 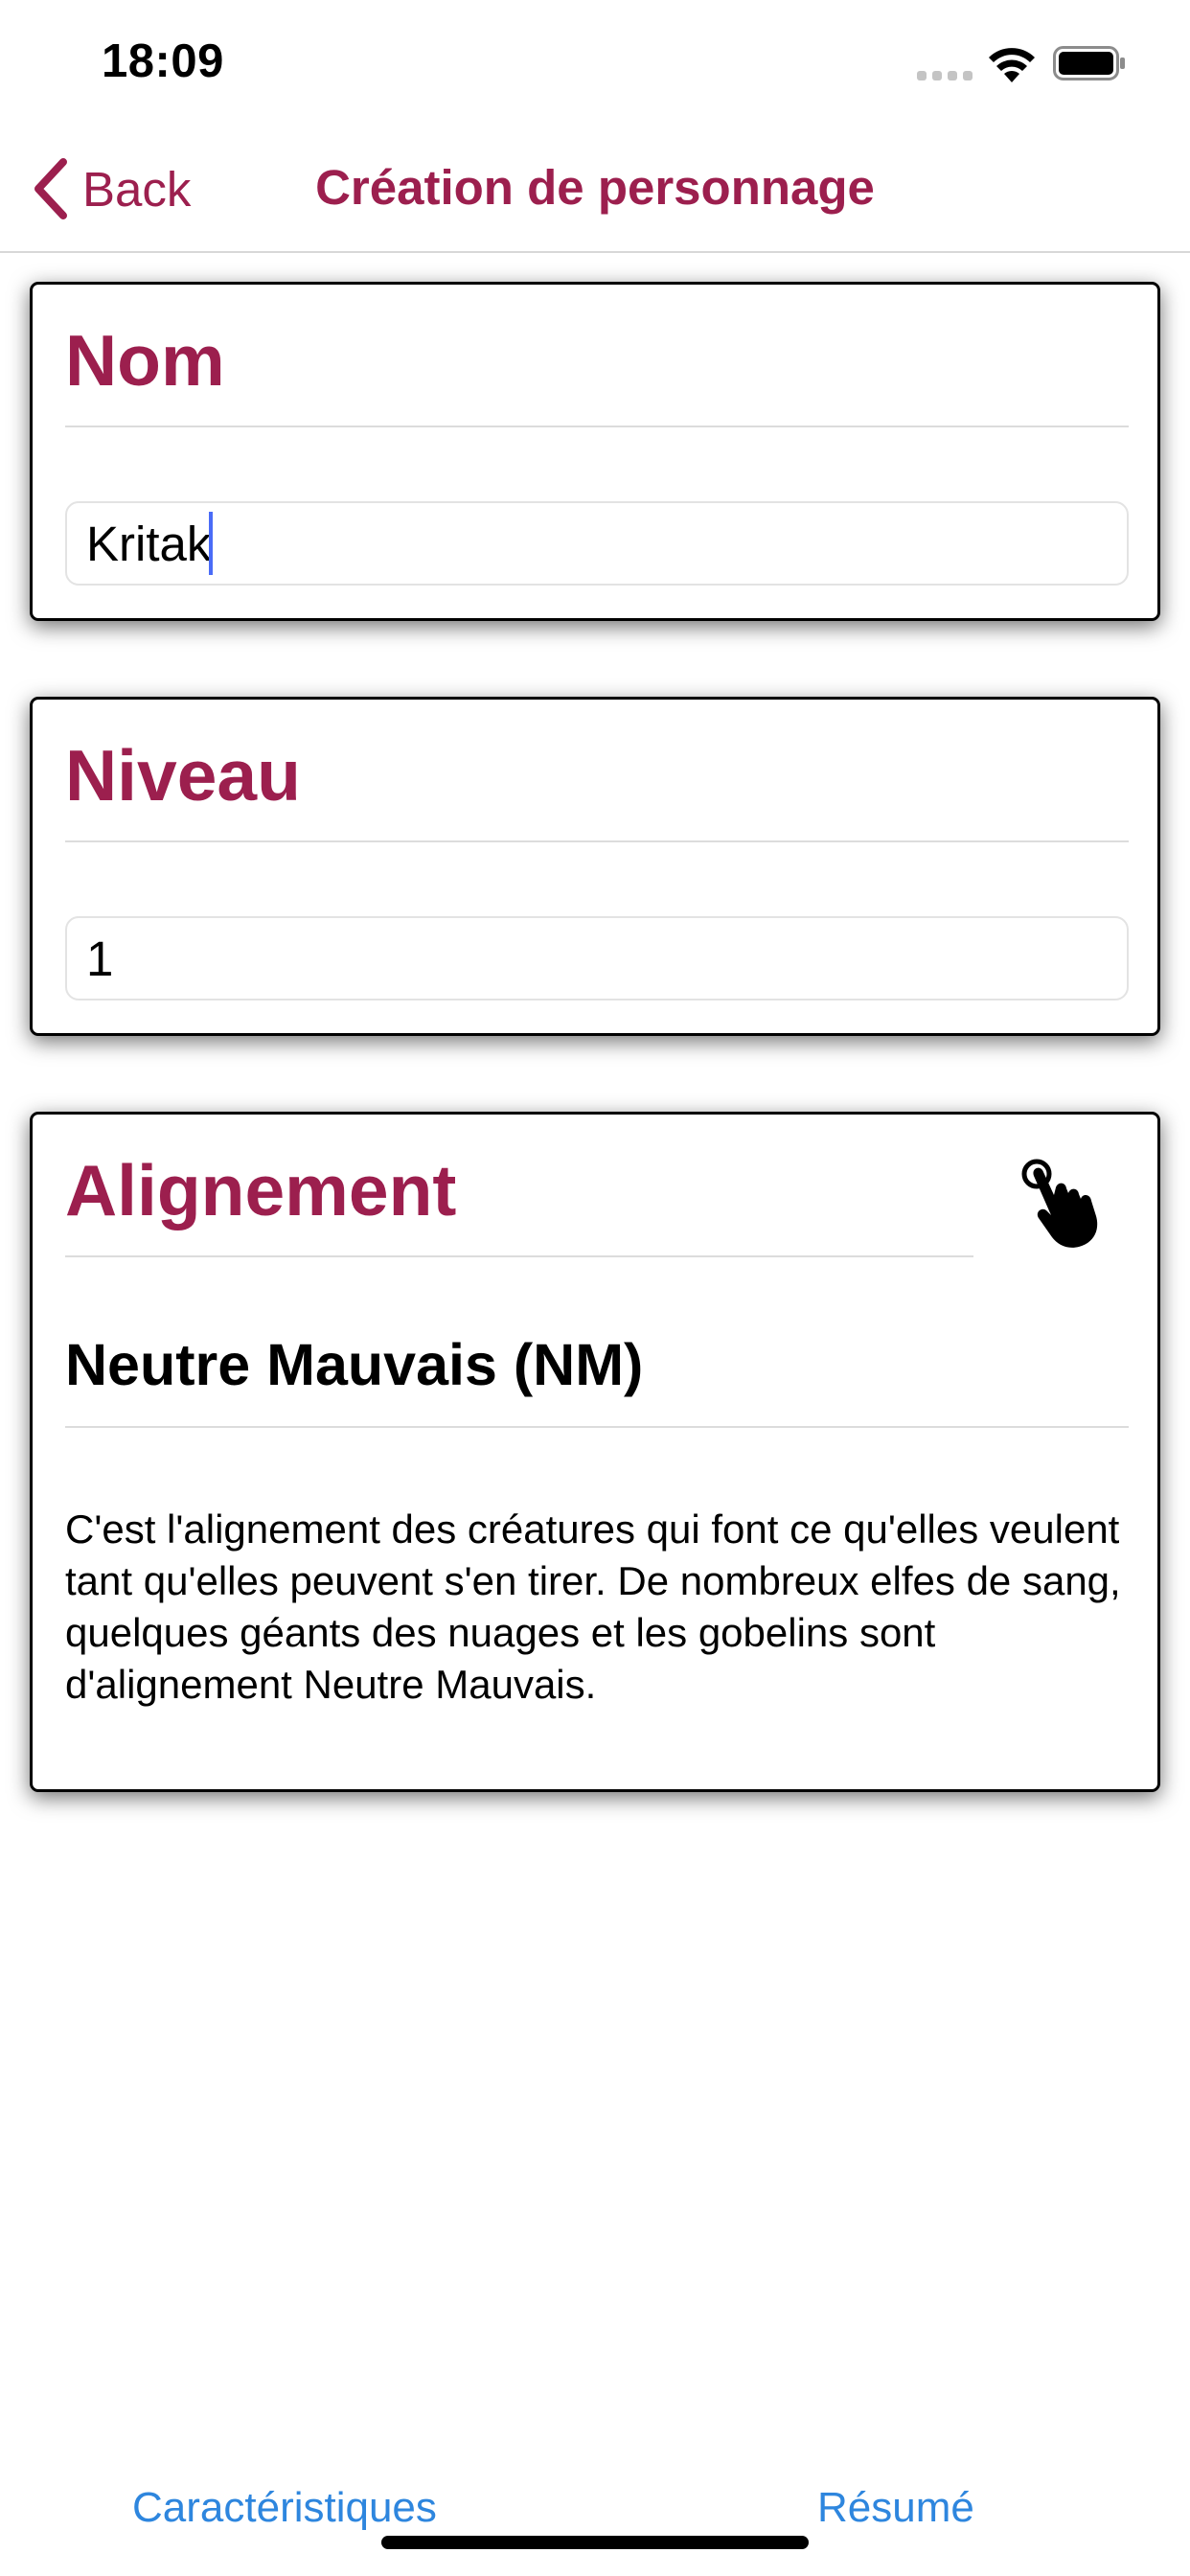 I want to click on page-title: Création de personnage, so click(x=595, y=187).